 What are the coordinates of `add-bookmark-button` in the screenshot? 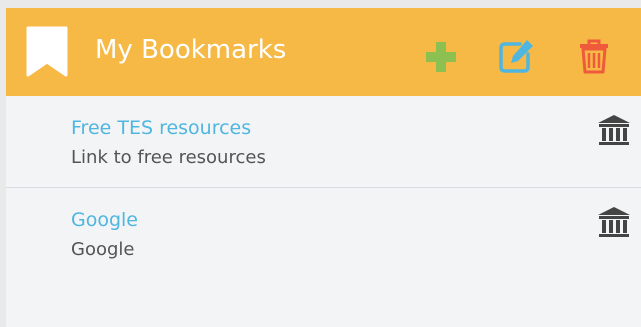 It's located at (441, 56).